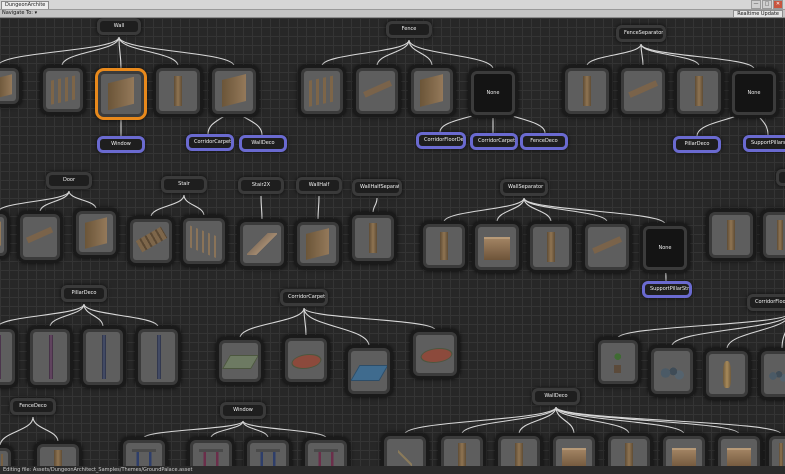 This screenshot has height=474, width=785. I want to click on marker-stair: Stair, so click(184, 184).